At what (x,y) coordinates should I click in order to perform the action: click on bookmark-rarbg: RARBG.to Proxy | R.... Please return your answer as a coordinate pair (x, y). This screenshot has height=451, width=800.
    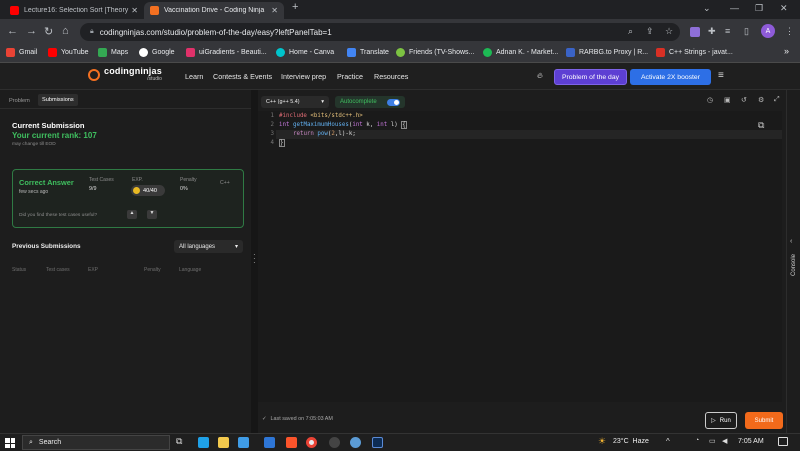
    Looking at the image, I should click on (607, 52).